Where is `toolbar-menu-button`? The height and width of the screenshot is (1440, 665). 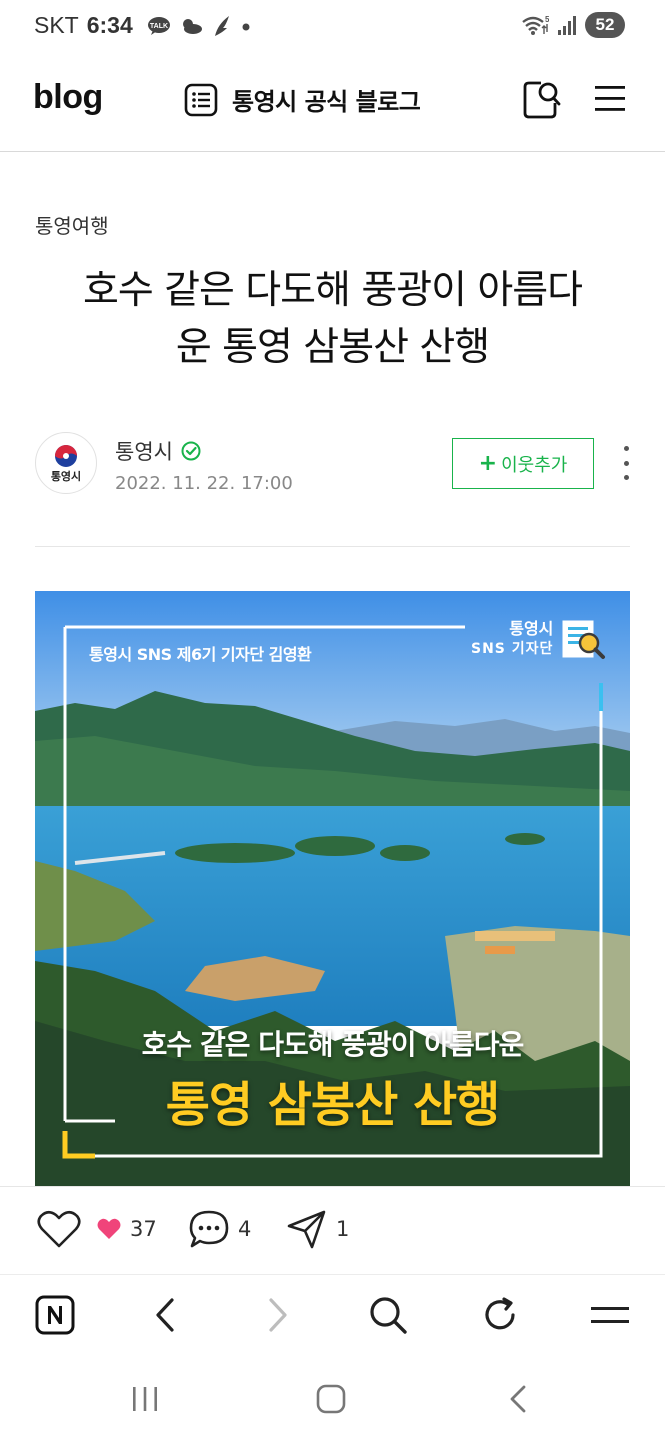
toolbar-menu-button is located at coordinates (610, 1317).